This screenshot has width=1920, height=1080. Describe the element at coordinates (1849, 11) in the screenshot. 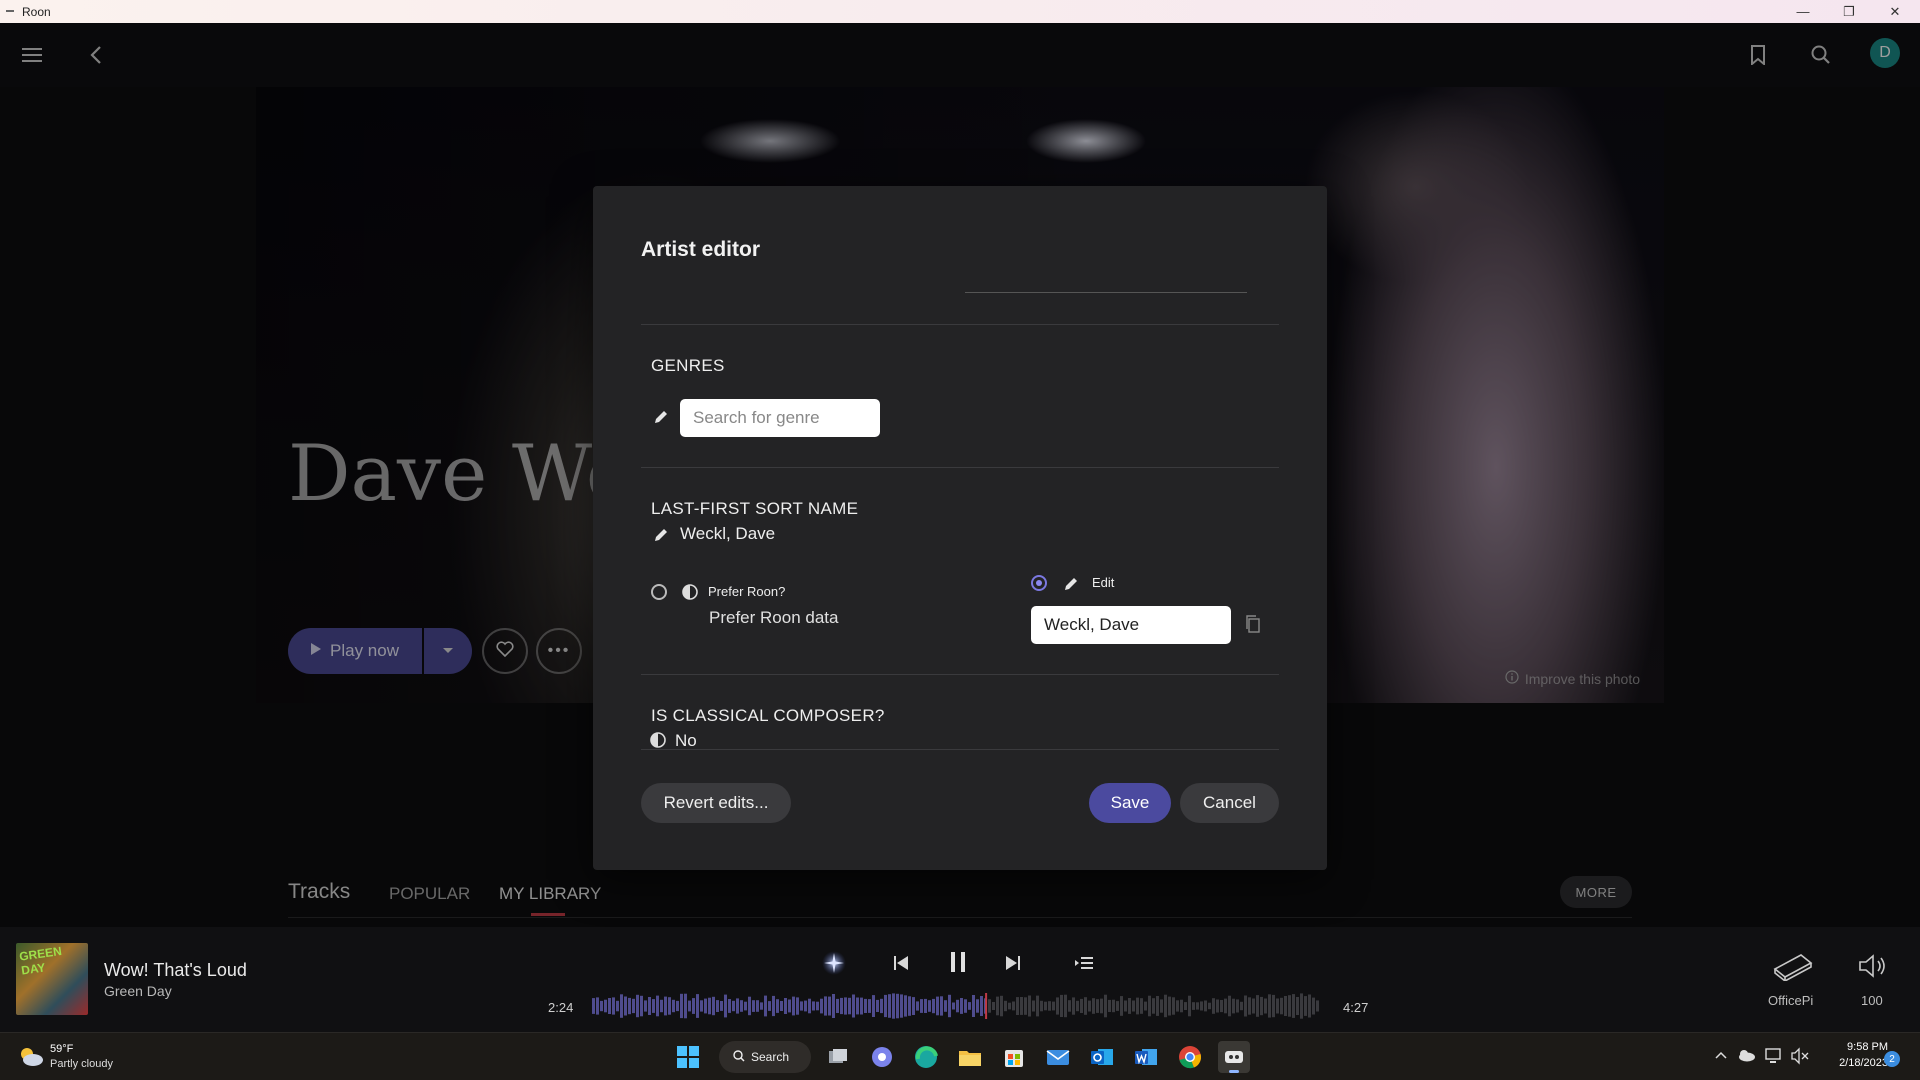

I see `restore-button: ❐` at that location.